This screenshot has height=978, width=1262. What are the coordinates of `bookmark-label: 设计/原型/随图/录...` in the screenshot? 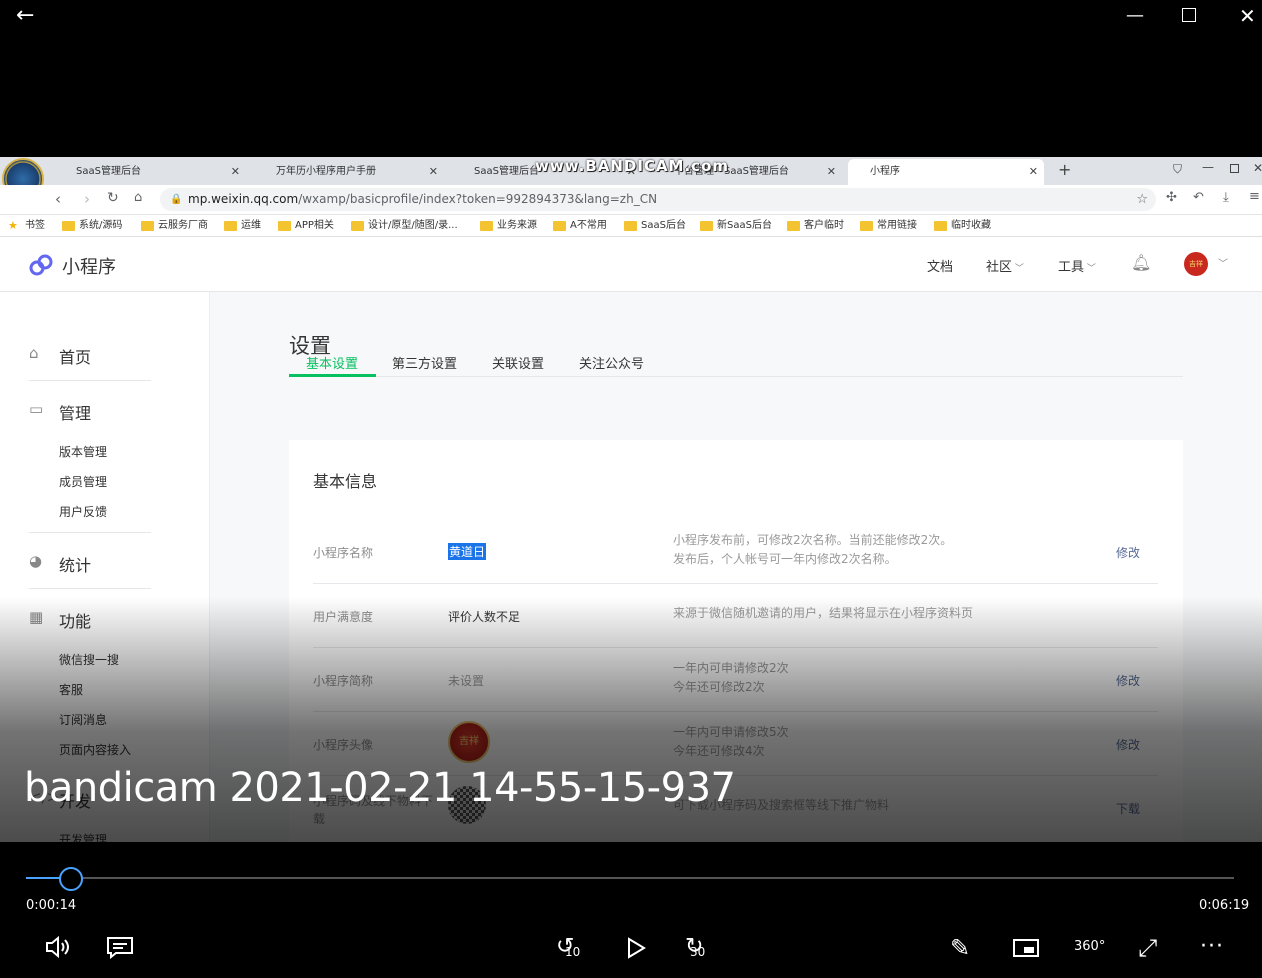 It's located at (413, 225).